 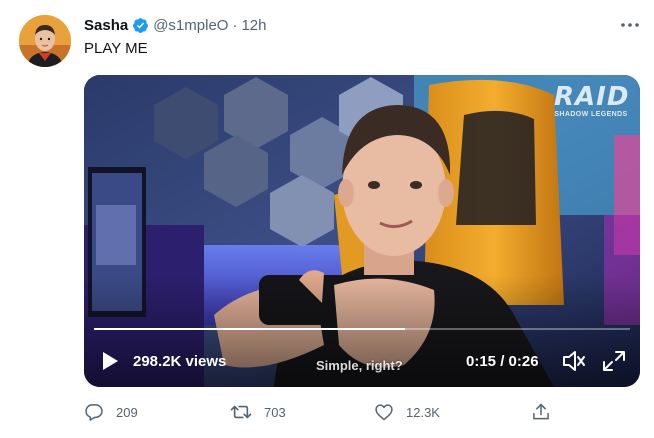 I want to click on brand-title: RAID, so click(x=592, y=97).